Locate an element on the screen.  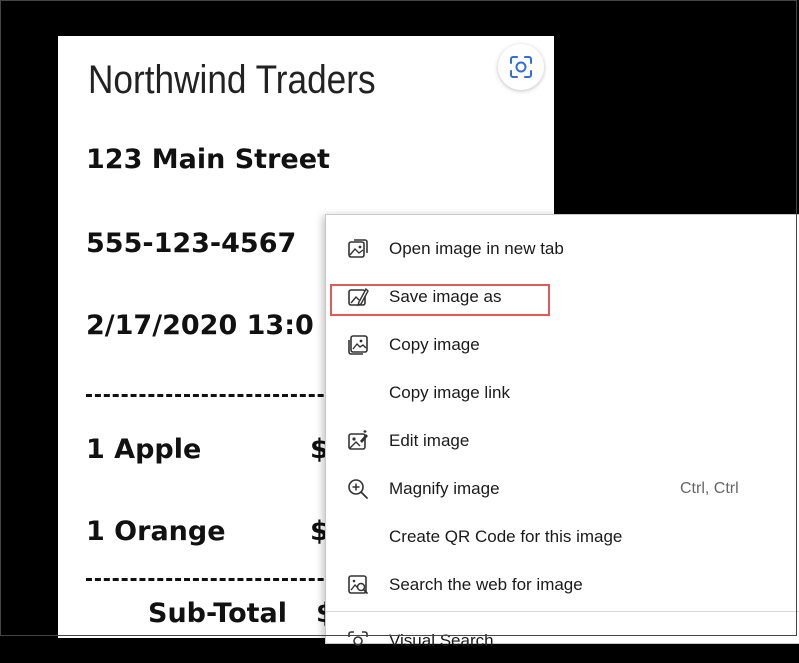
menu-item-label: Magnify image is located at coordinates (444, 488).